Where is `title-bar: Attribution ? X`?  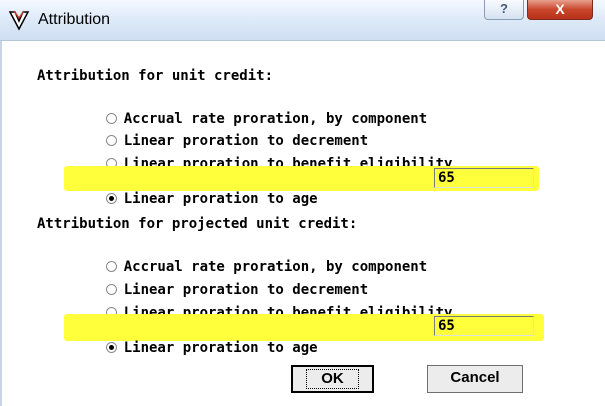
title-bar: Attribution ? X is located at coordinates (302, 20).